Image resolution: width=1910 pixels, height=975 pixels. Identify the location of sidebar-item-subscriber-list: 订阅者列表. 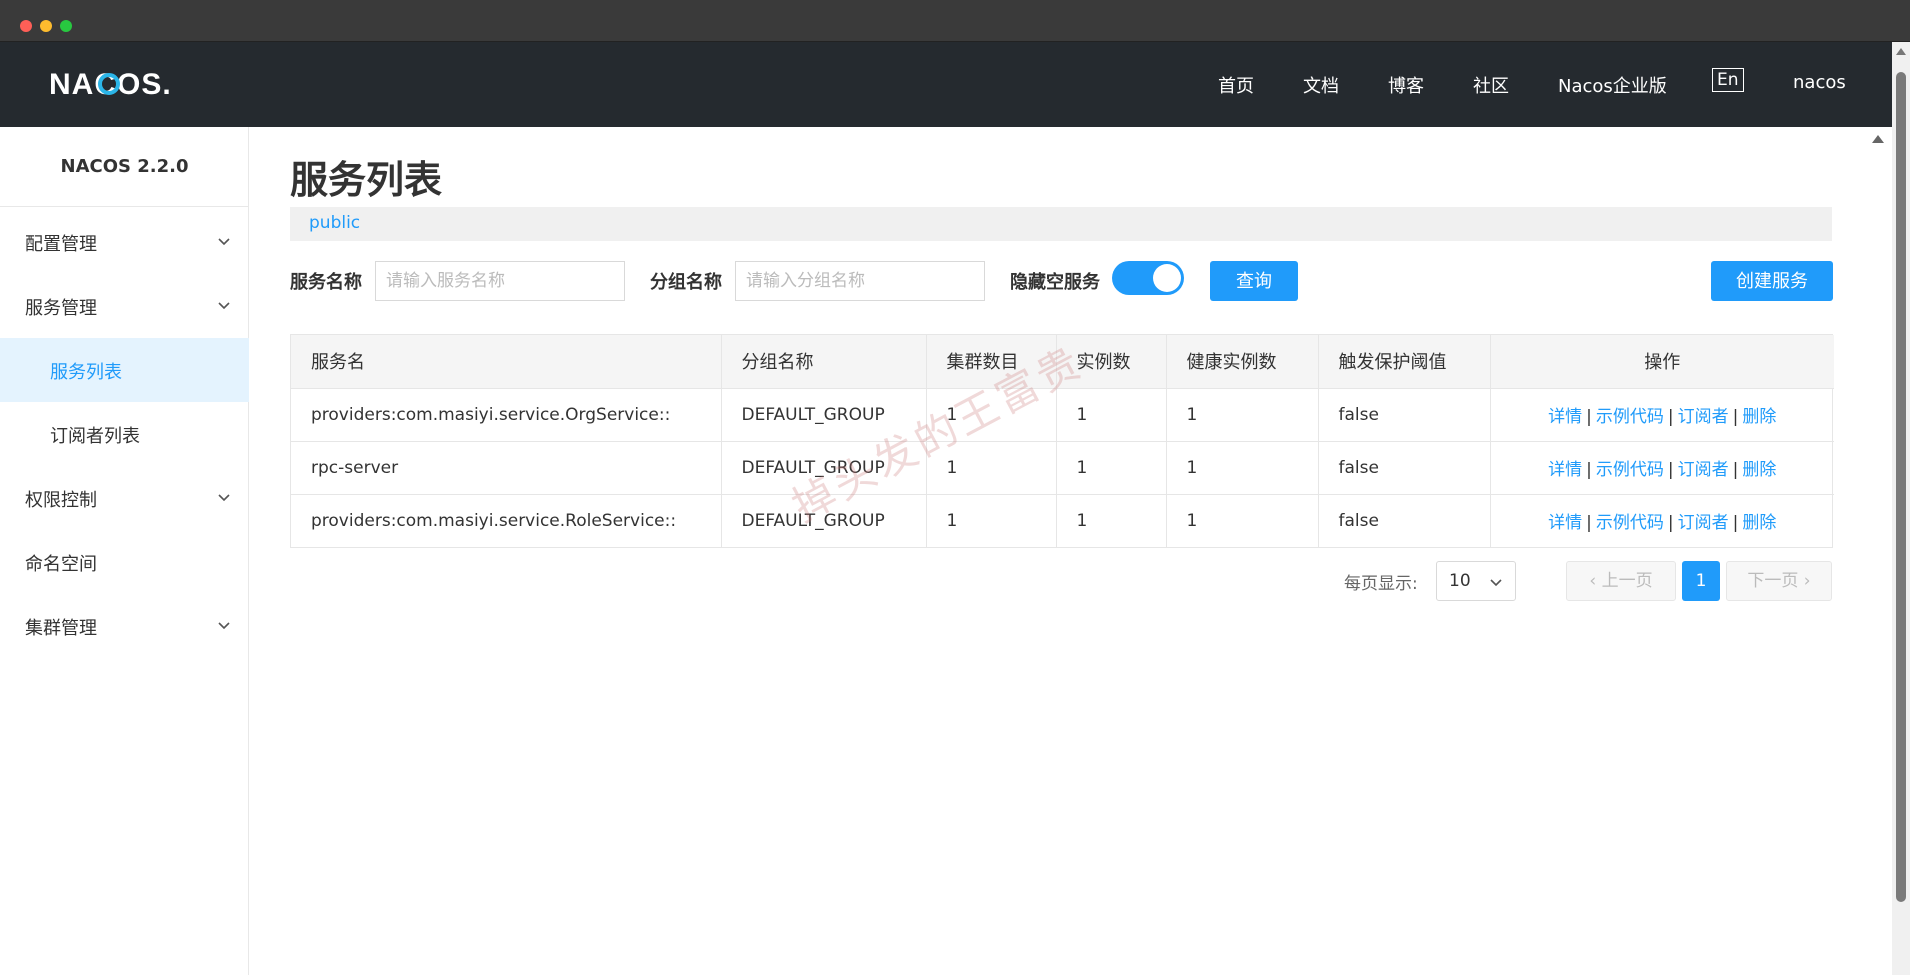
(124, 434).